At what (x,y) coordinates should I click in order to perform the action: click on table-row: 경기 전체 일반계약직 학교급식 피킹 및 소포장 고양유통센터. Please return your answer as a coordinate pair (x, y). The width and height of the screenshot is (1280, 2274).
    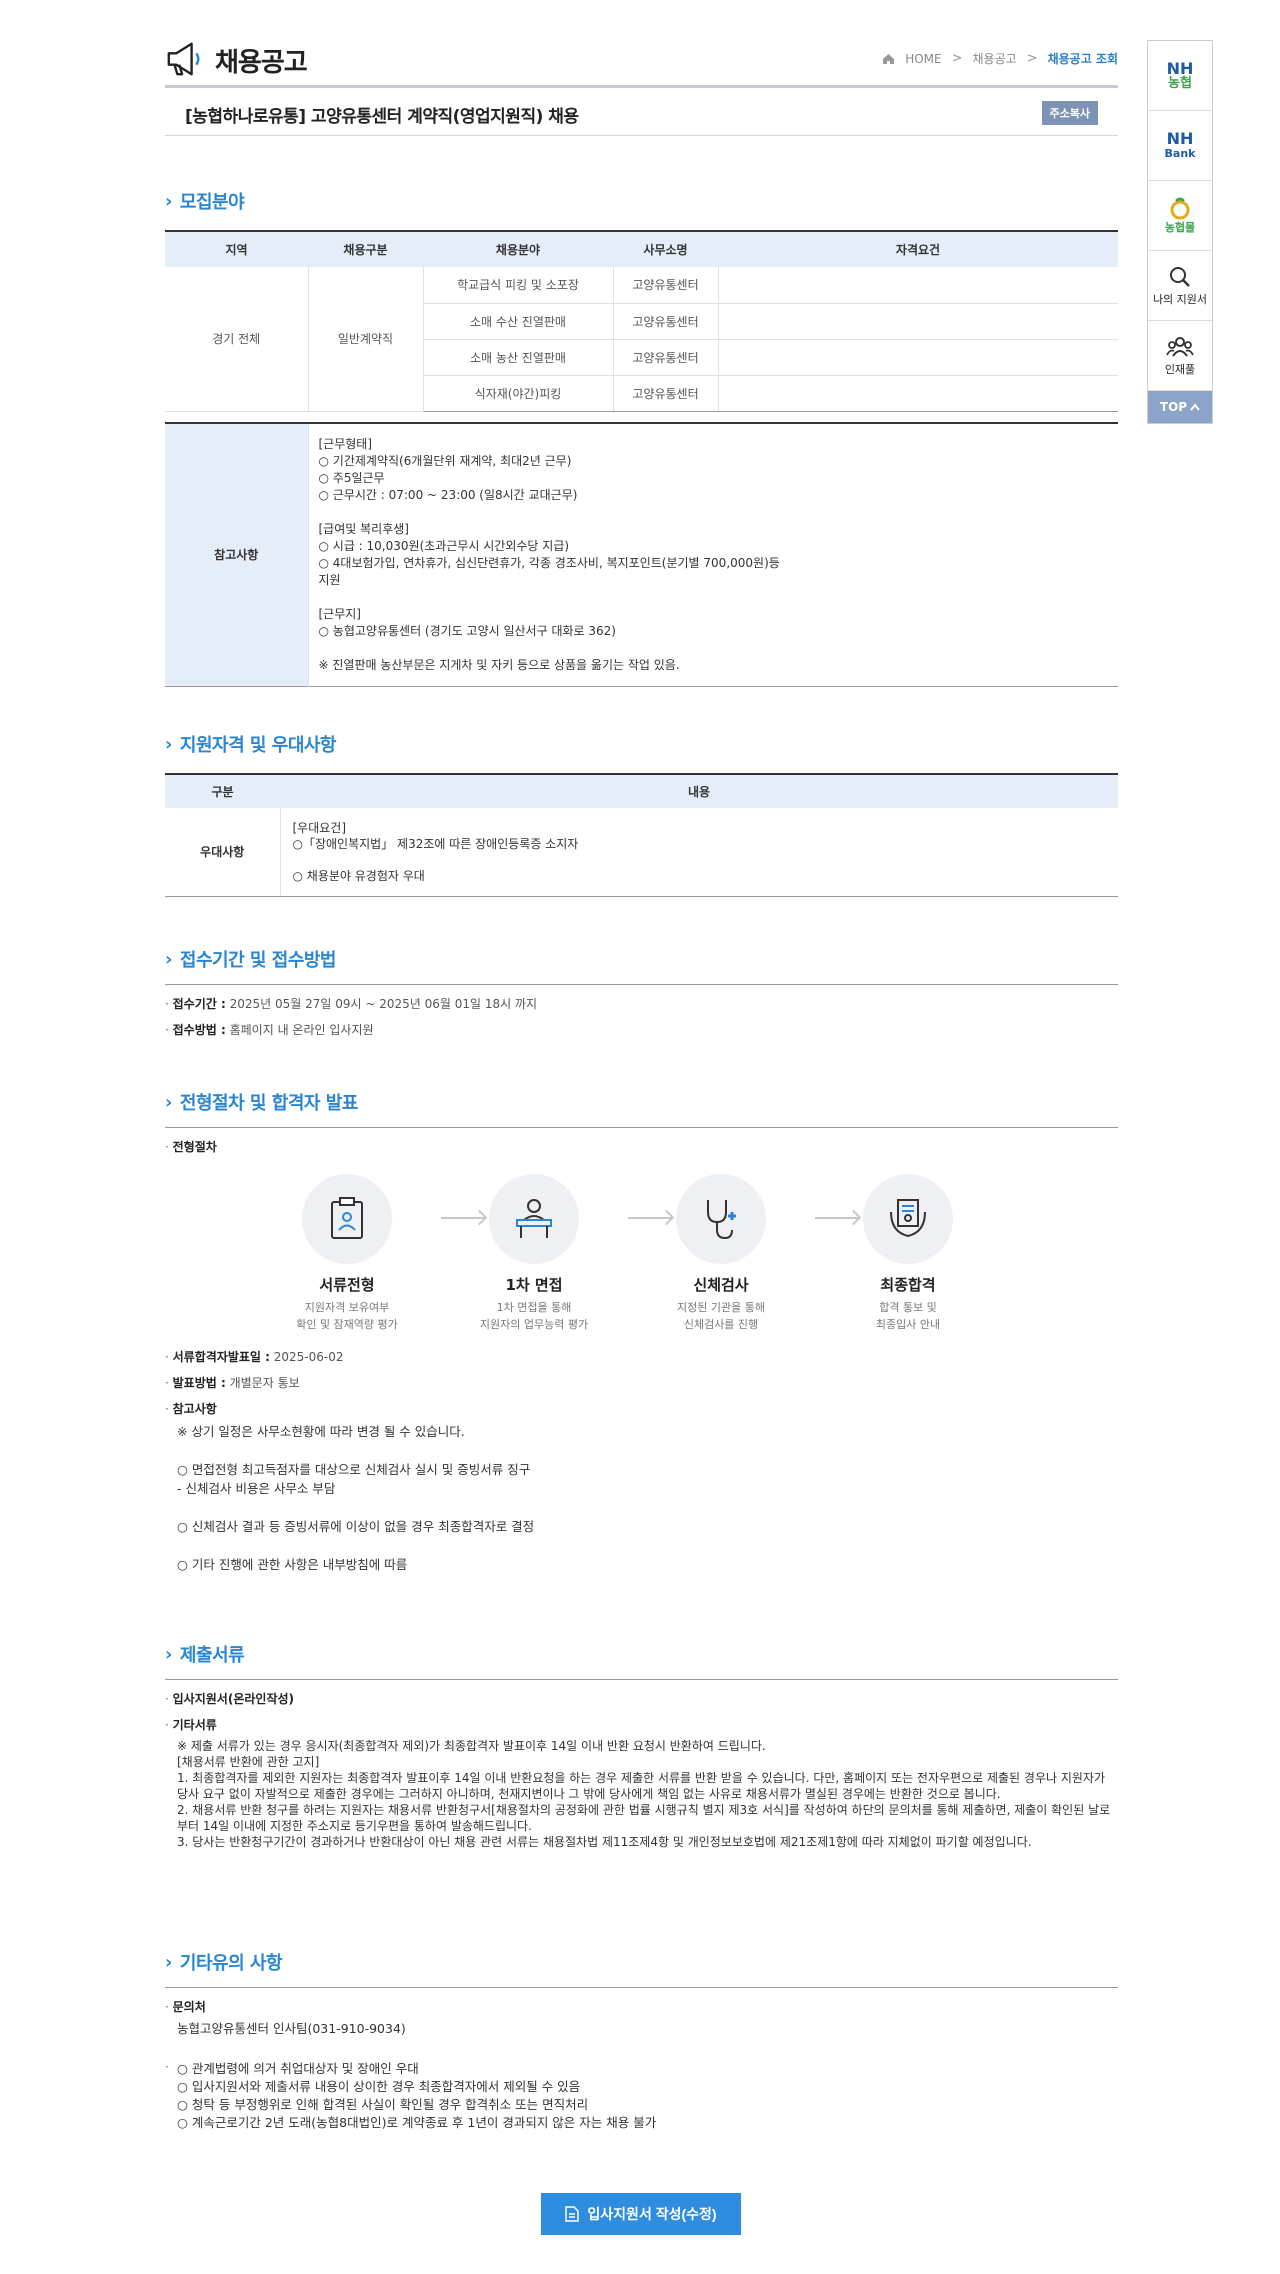
    Looking at the image, I should click on (641, 339).